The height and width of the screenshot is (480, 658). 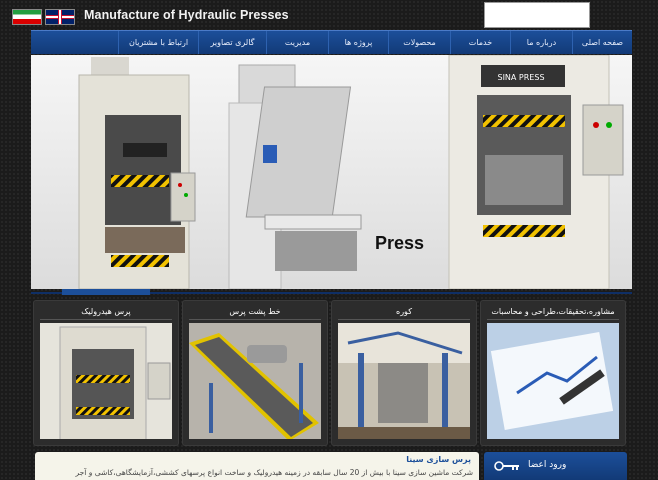 What do you see at coordinates (297, 42) in the screenshot?
I see `nav-item-management: مدیریت` at bounding box center [297, 42].